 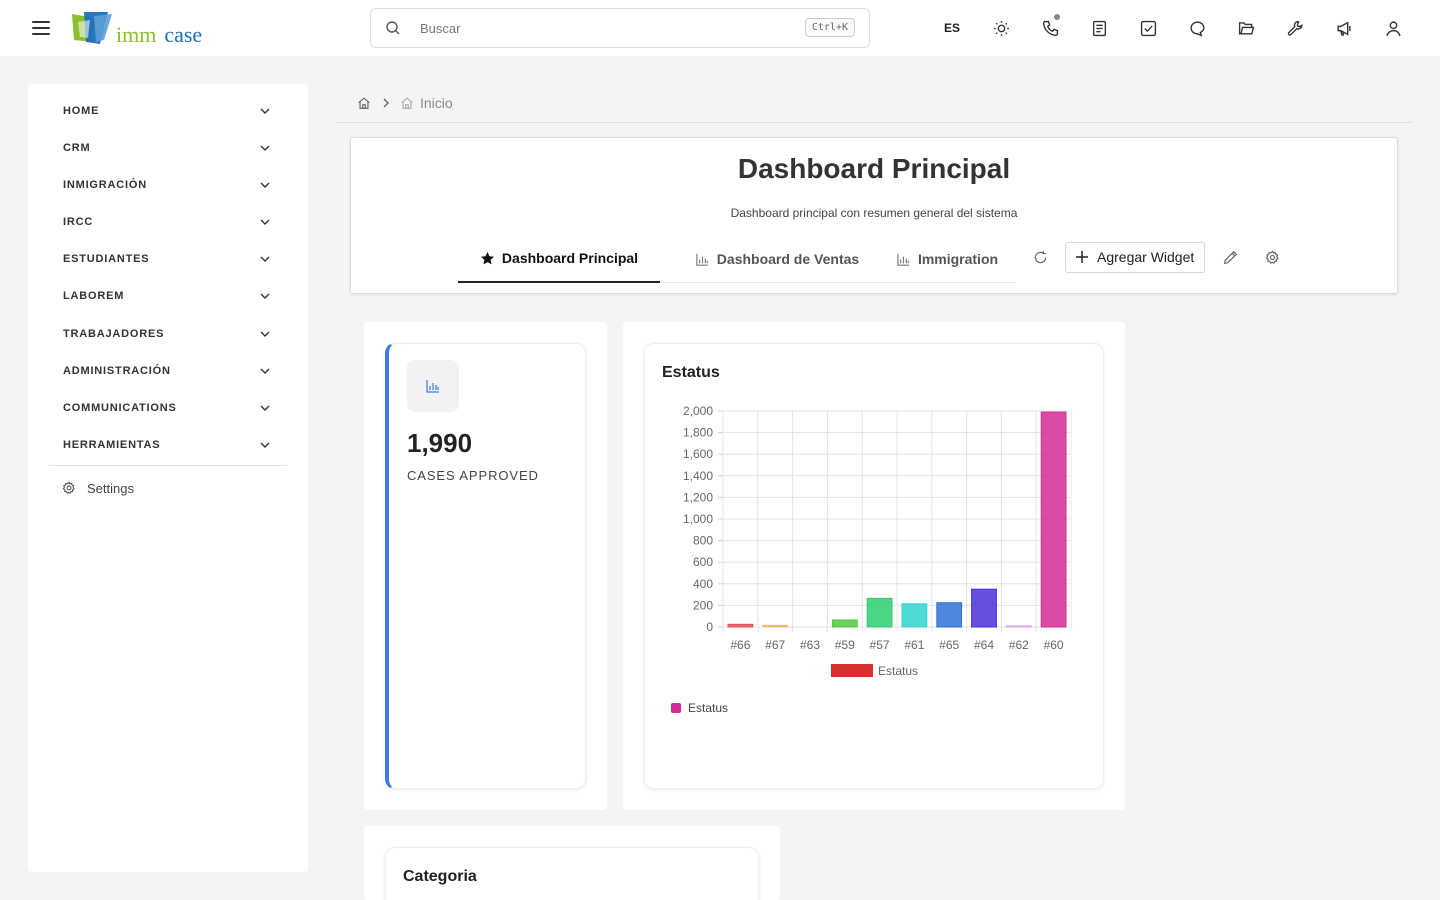 I want to click on refresh-button, so click(x=1040, y=257).